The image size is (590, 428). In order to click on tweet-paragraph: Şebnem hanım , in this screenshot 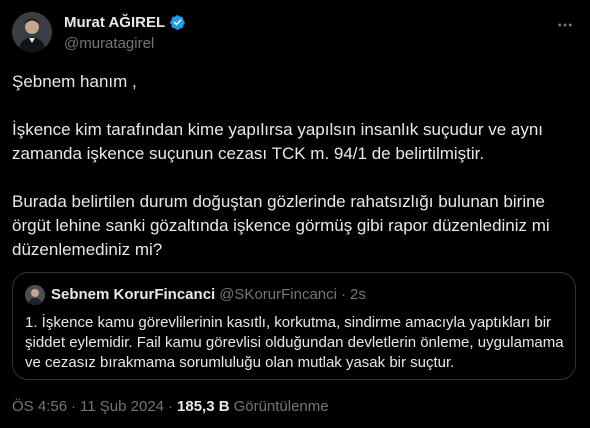, I will do `click(74, 81)`.